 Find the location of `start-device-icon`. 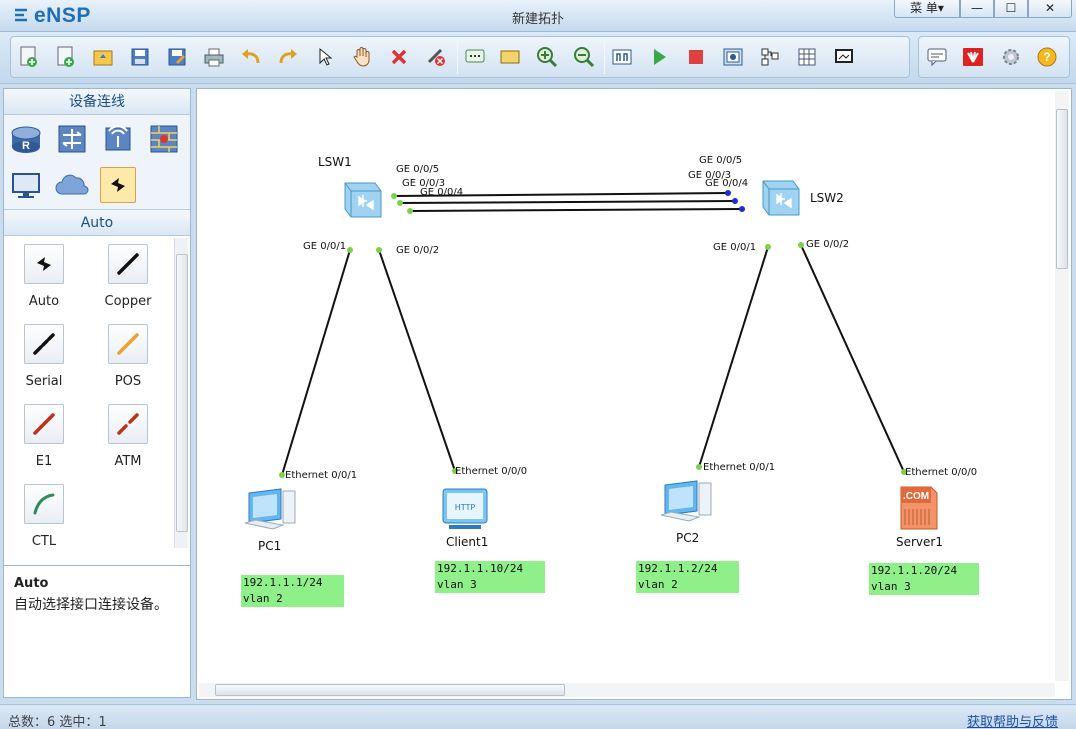

start-device-icon is located at coordinates (659, 57).